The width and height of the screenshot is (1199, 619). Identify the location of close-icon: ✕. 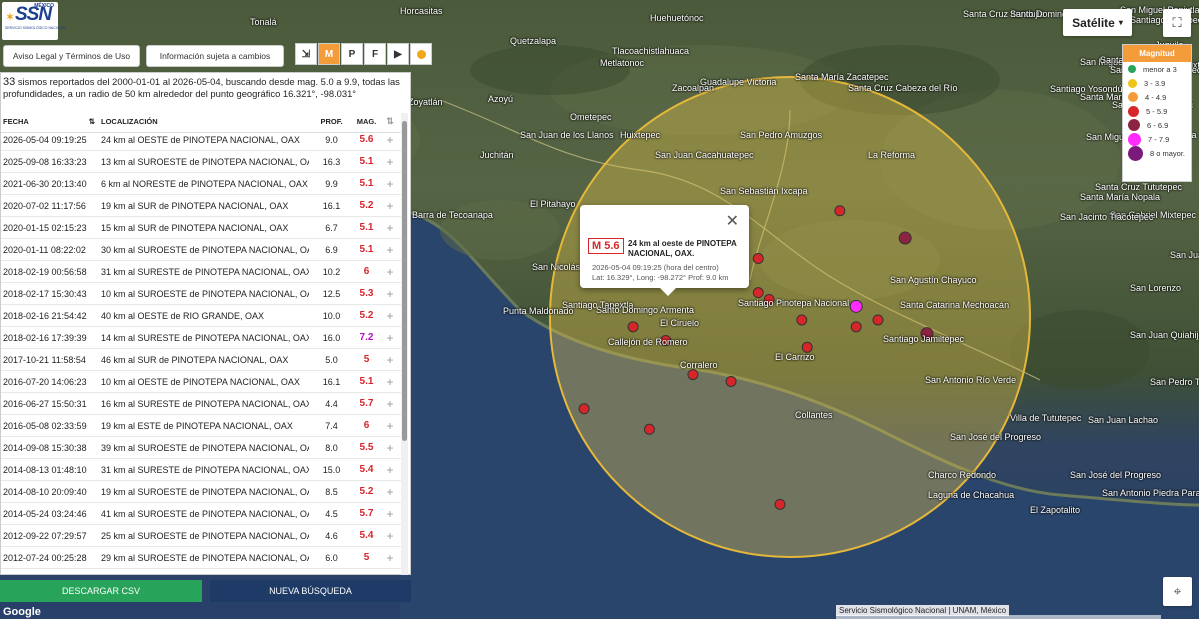
(732, 221).